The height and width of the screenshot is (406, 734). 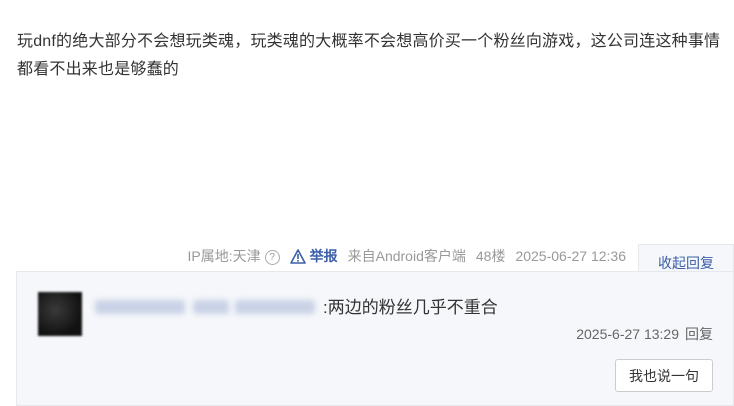 I want to click on reply-text: :两边的粉丝几乎不重合, so click(x=410, y=307).